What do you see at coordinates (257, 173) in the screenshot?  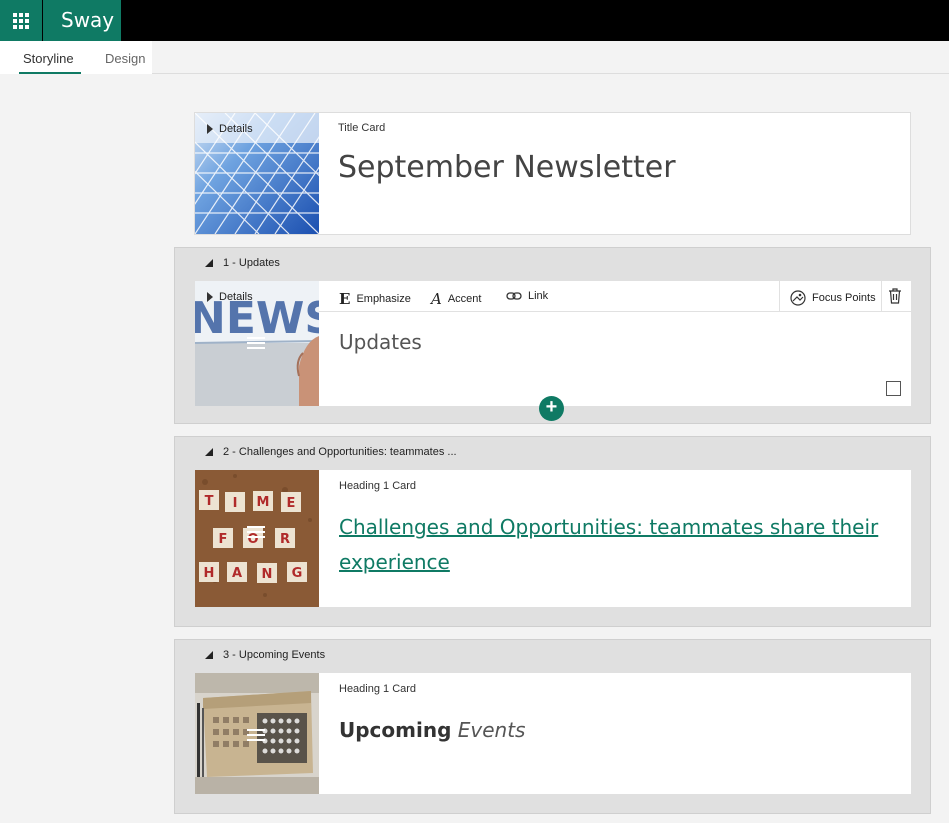 I see `title-card-image: Details` at bounding box center [257, 173].